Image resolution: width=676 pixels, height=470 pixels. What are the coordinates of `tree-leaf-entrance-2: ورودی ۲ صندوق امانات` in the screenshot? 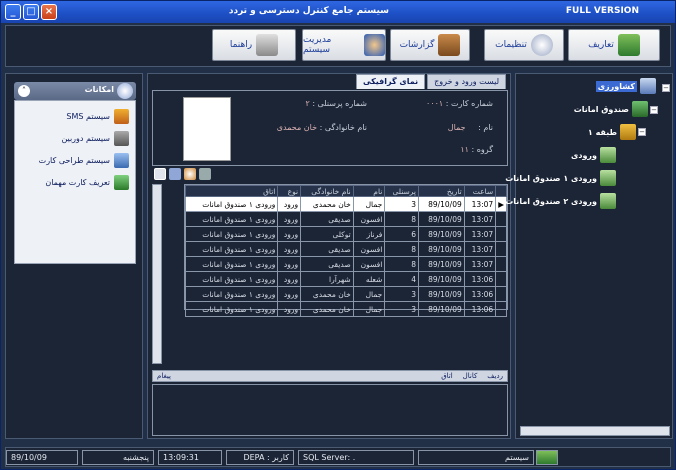 It's located at (560, 201).